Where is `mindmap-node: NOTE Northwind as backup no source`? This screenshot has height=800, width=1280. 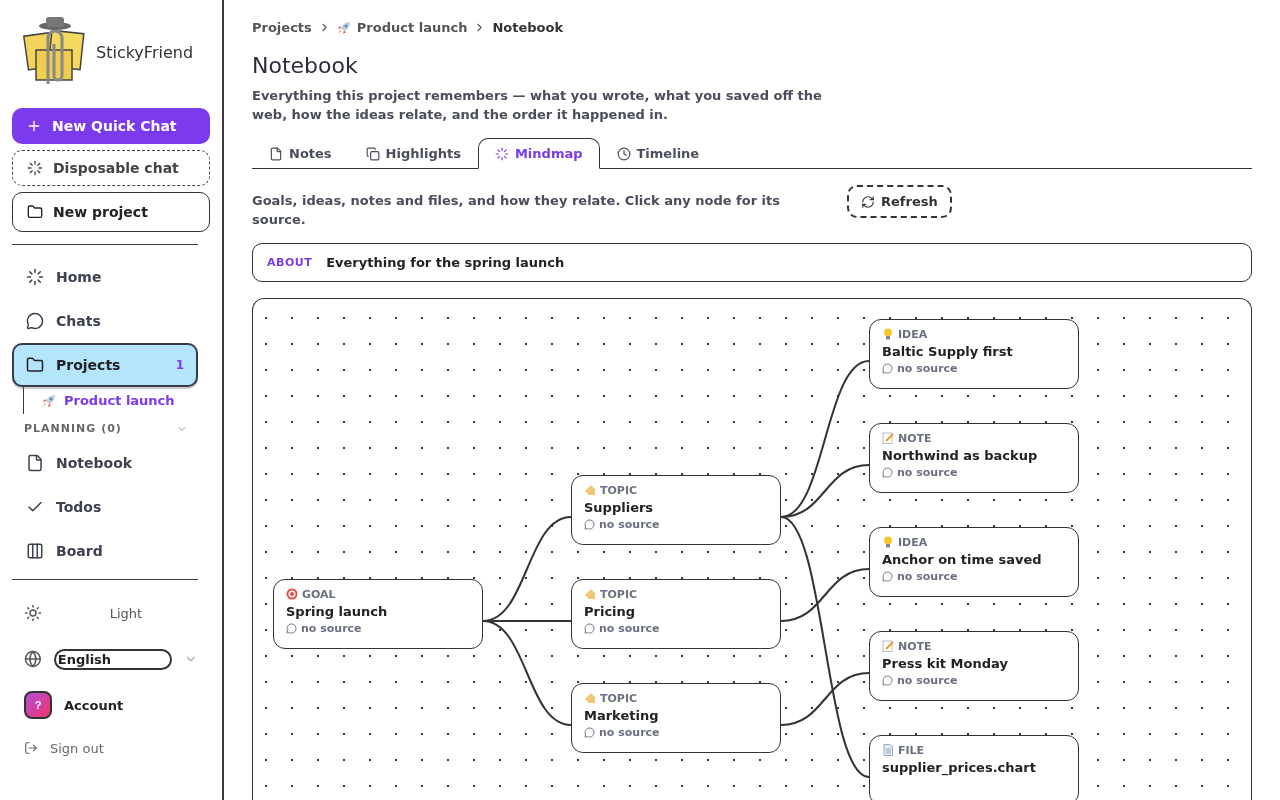
mindmap-node: NOTE Northwind as backup no source is located at coordinates (974, 457).